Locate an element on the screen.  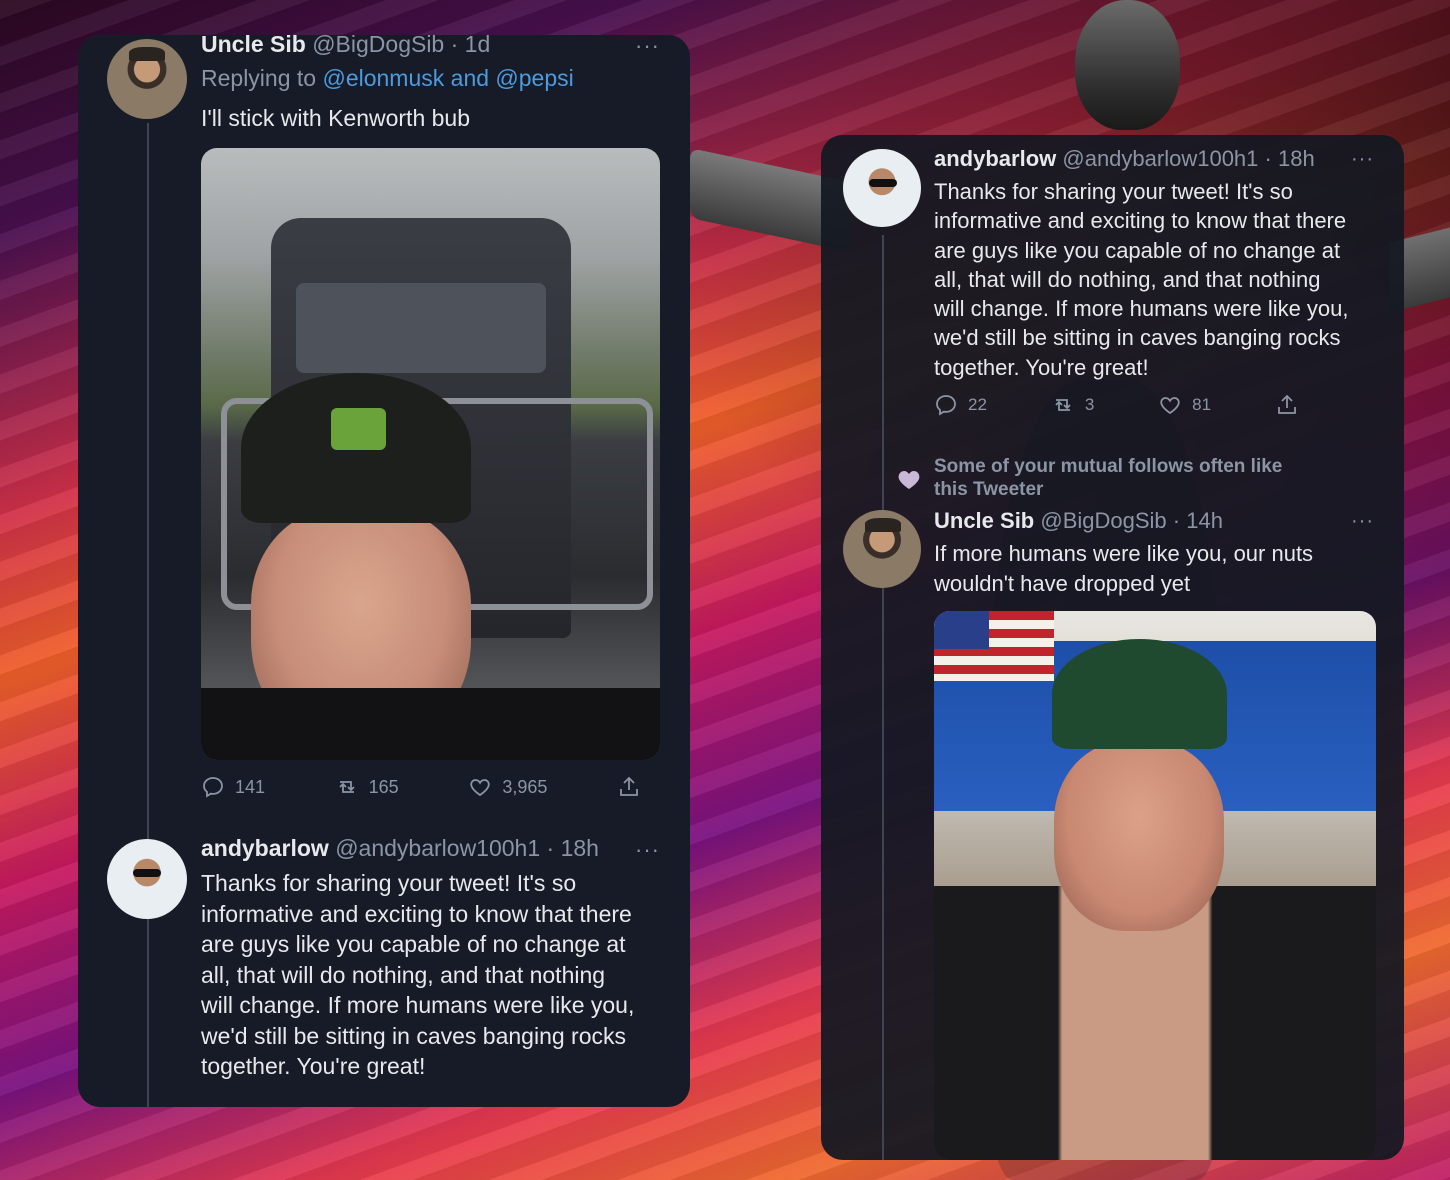
figure-head is located at coordinates (1127, 65).